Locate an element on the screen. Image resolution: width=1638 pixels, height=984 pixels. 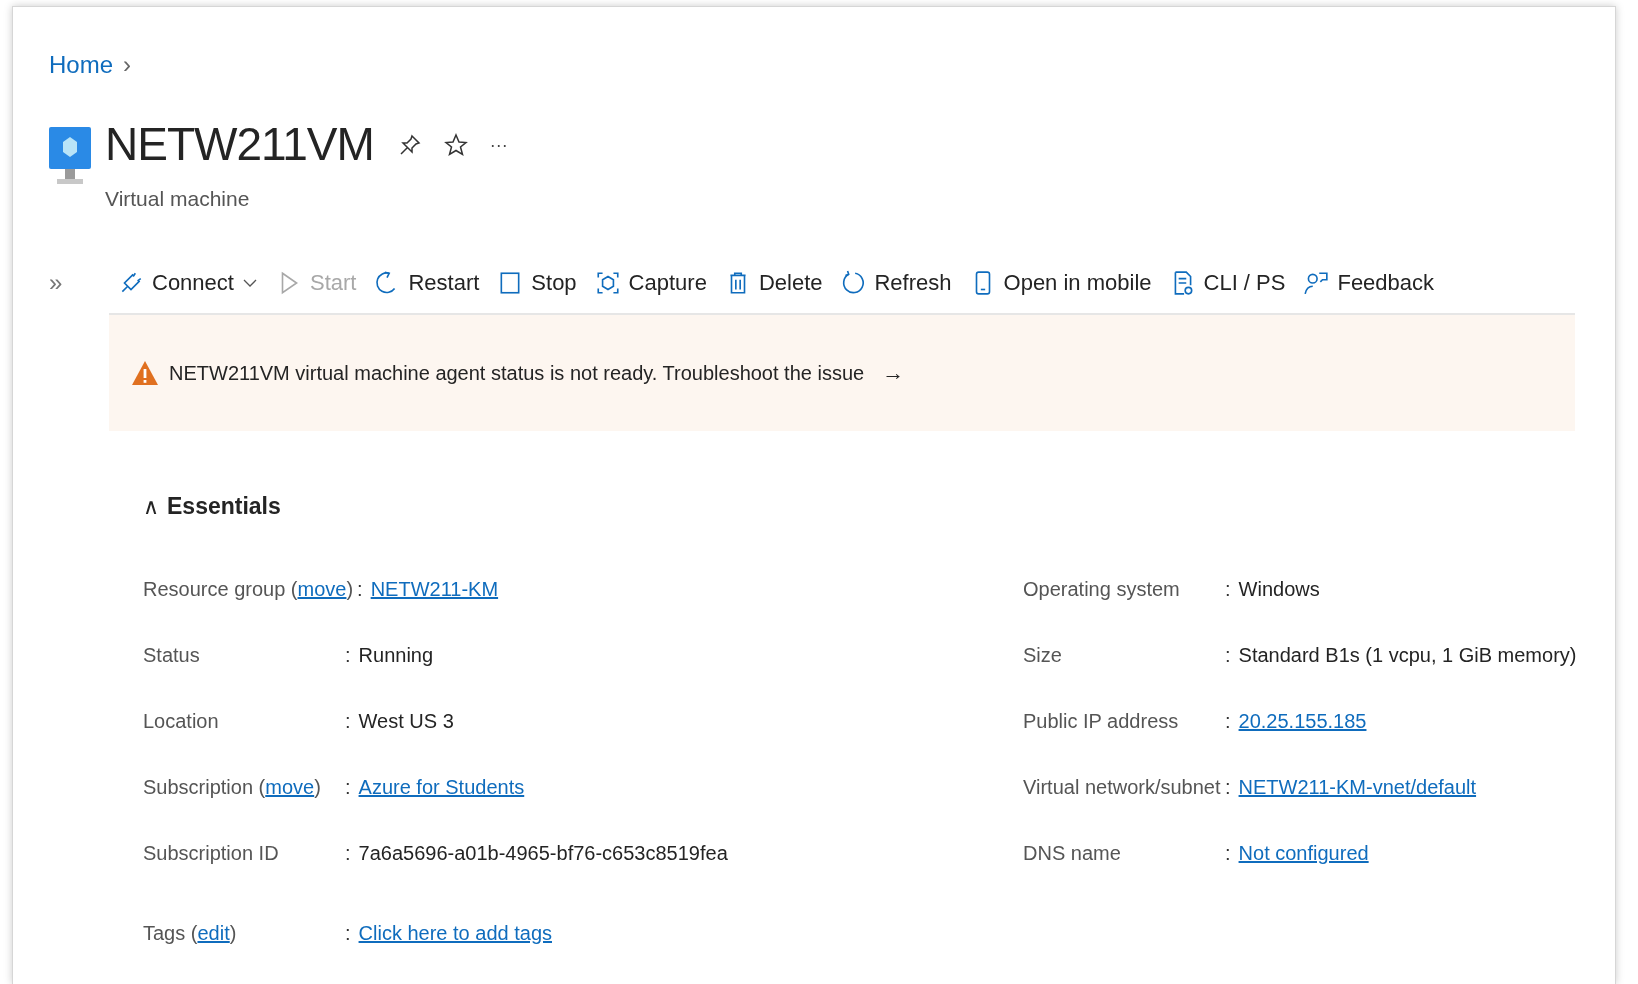
field-label: Location is located at coordinates (181, 721).